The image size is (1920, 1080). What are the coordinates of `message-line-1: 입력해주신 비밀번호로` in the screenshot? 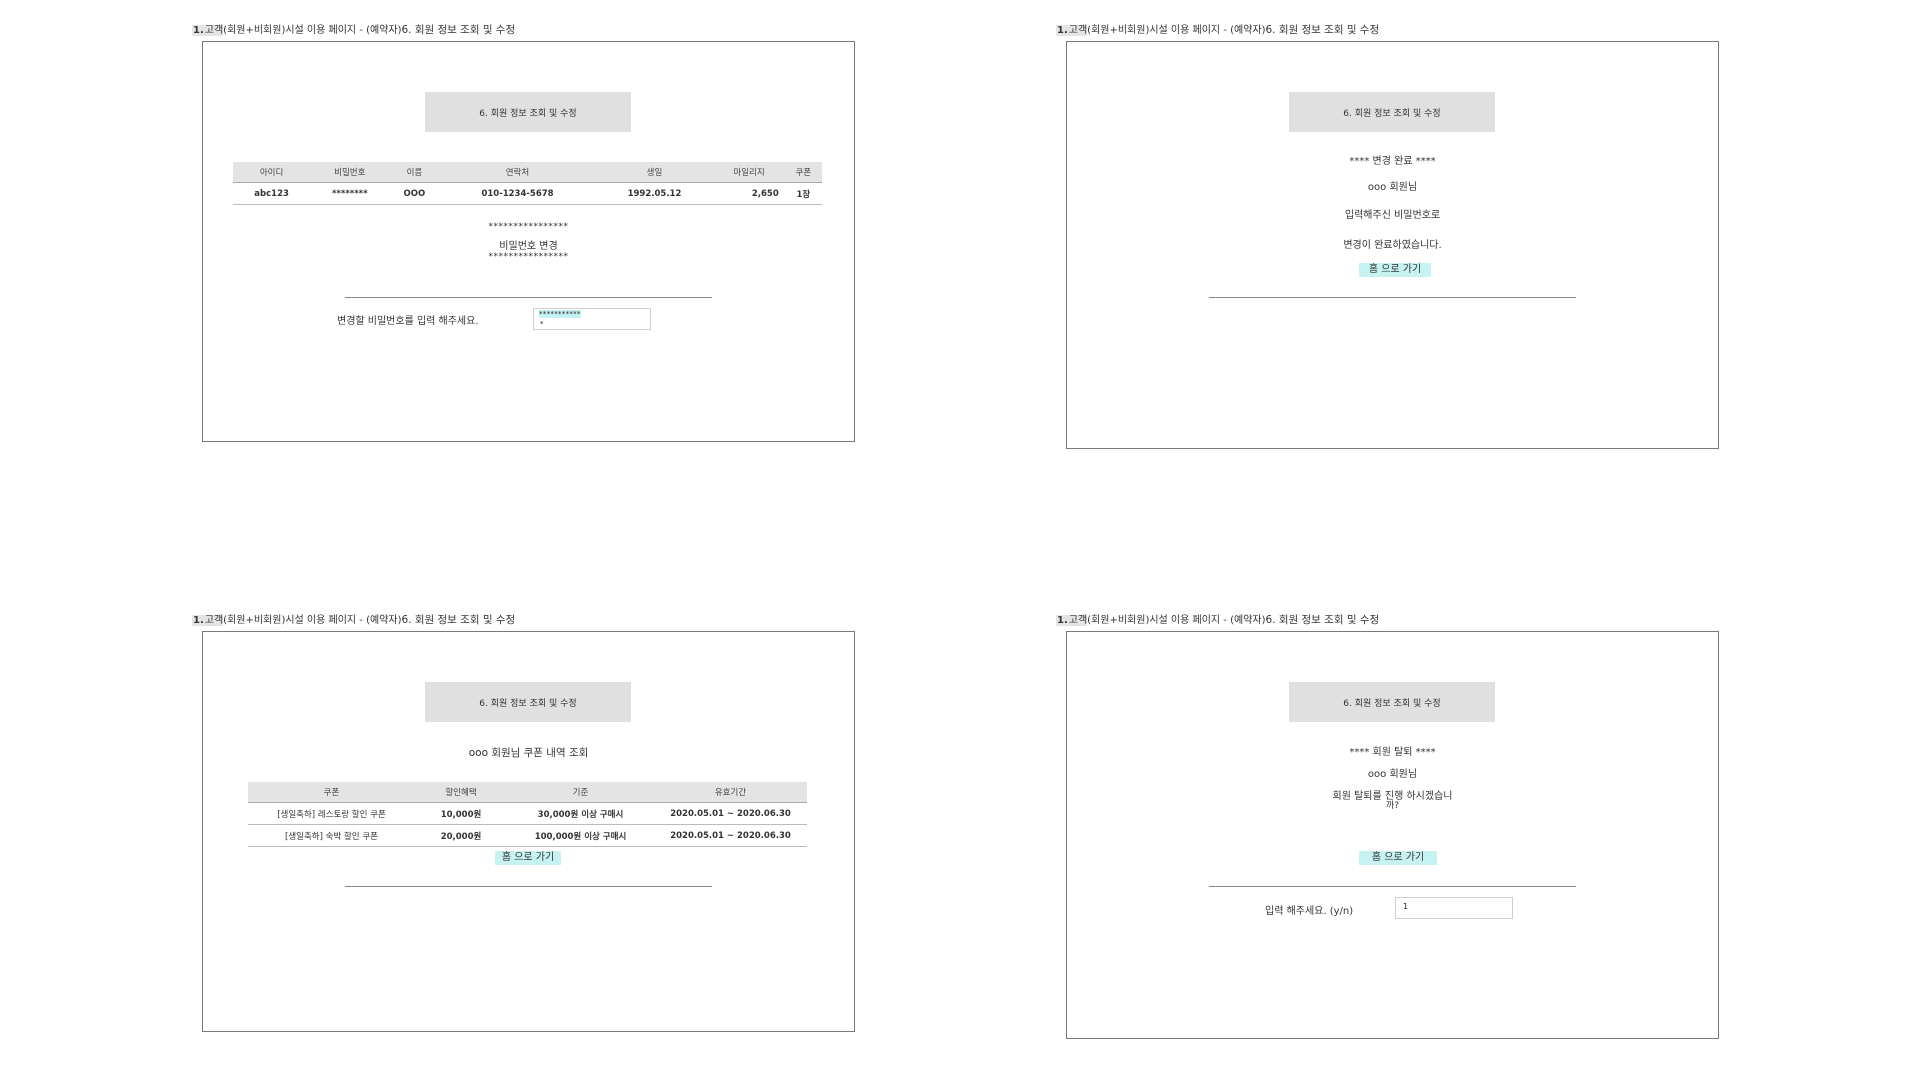 It's located at (1392, 215).